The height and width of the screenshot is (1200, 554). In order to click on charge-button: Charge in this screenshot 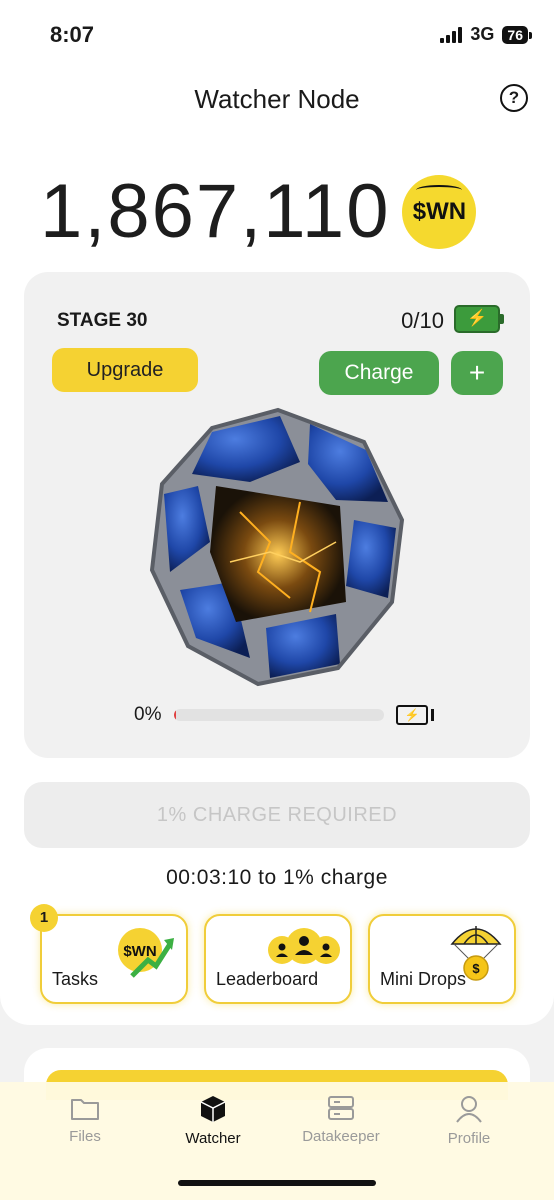, I will do `click(379, 373)`.